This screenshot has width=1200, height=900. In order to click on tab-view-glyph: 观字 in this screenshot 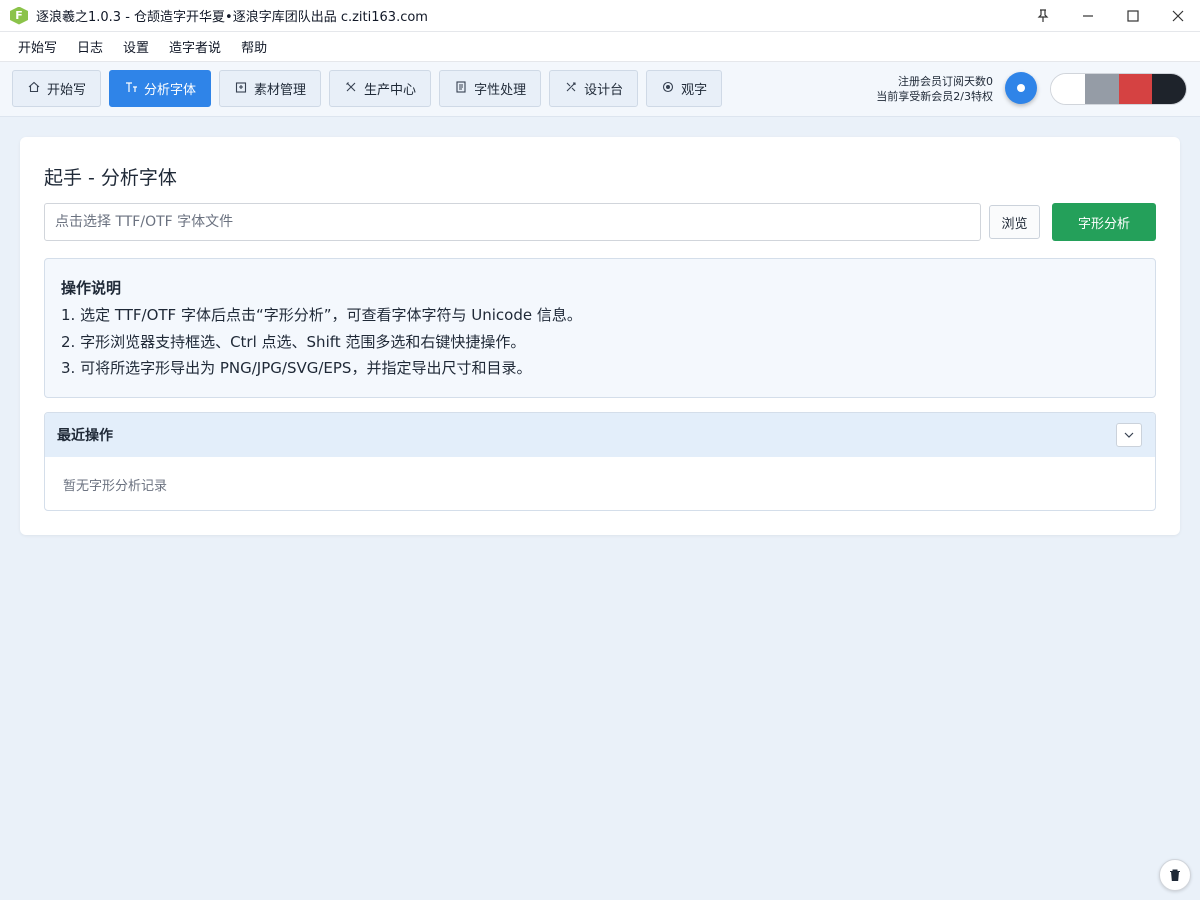, I will do `click(684, 88)`.